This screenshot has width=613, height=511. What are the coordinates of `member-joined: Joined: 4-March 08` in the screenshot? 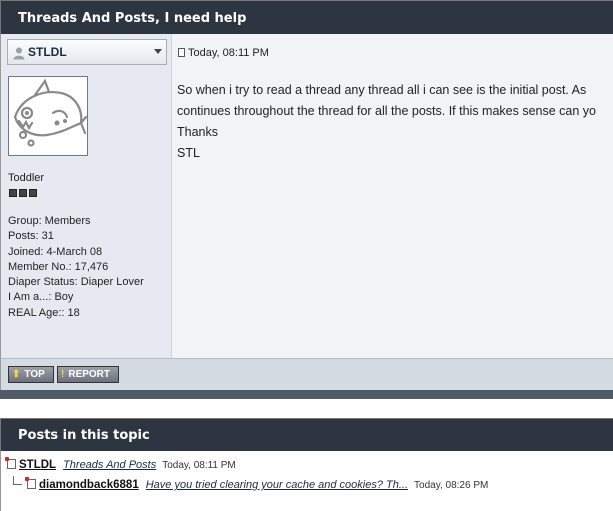 It's located at (55, 251).